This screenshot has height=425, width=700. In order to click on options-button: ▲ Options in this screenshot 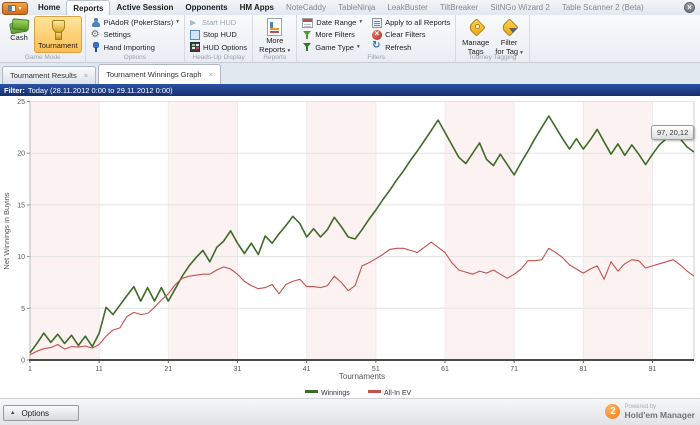, I will do `click(41, 413)`.